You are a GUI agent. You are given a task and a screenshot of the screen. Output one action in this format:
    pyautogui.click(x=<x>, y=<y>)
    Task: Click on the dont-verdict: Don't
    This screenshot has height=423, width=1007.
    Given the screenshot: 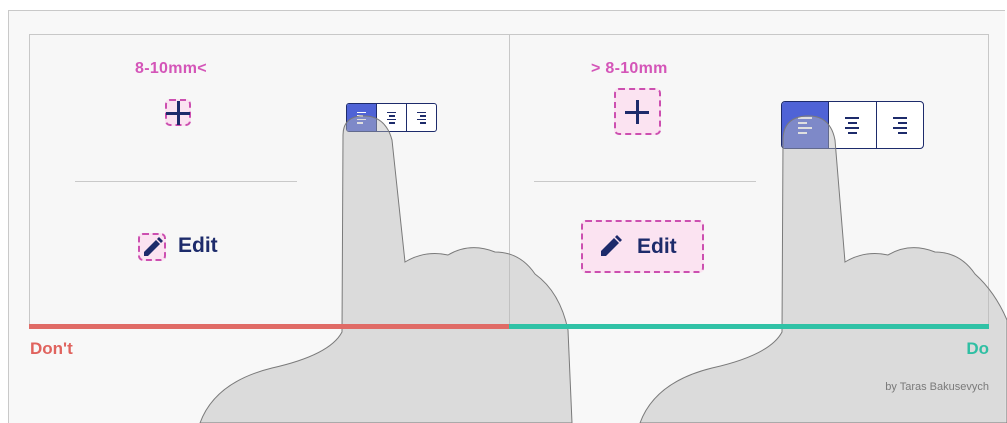 What is the action you would take?
    pyautogui.click(x=51, y=348)
    